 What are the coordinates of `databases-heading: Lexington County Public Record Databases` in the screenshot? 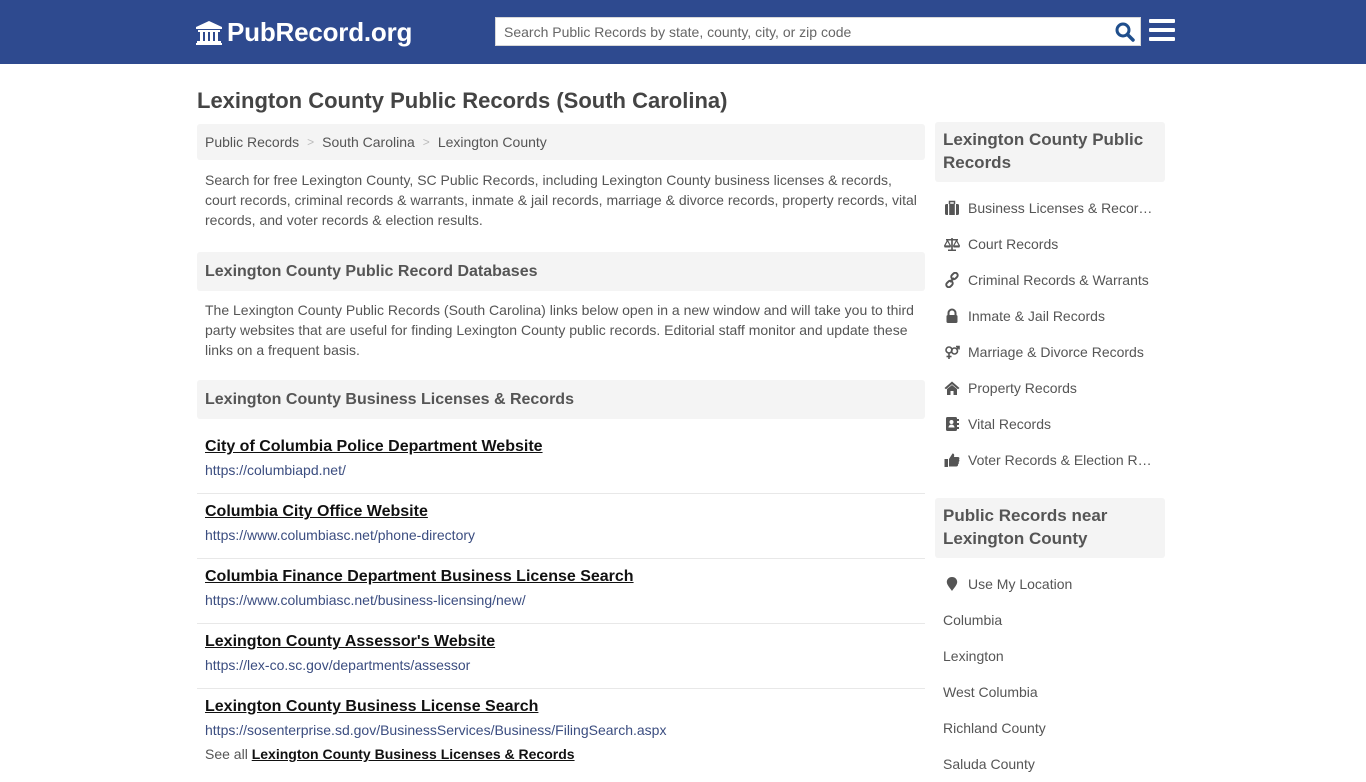 It's located at (561, 271).